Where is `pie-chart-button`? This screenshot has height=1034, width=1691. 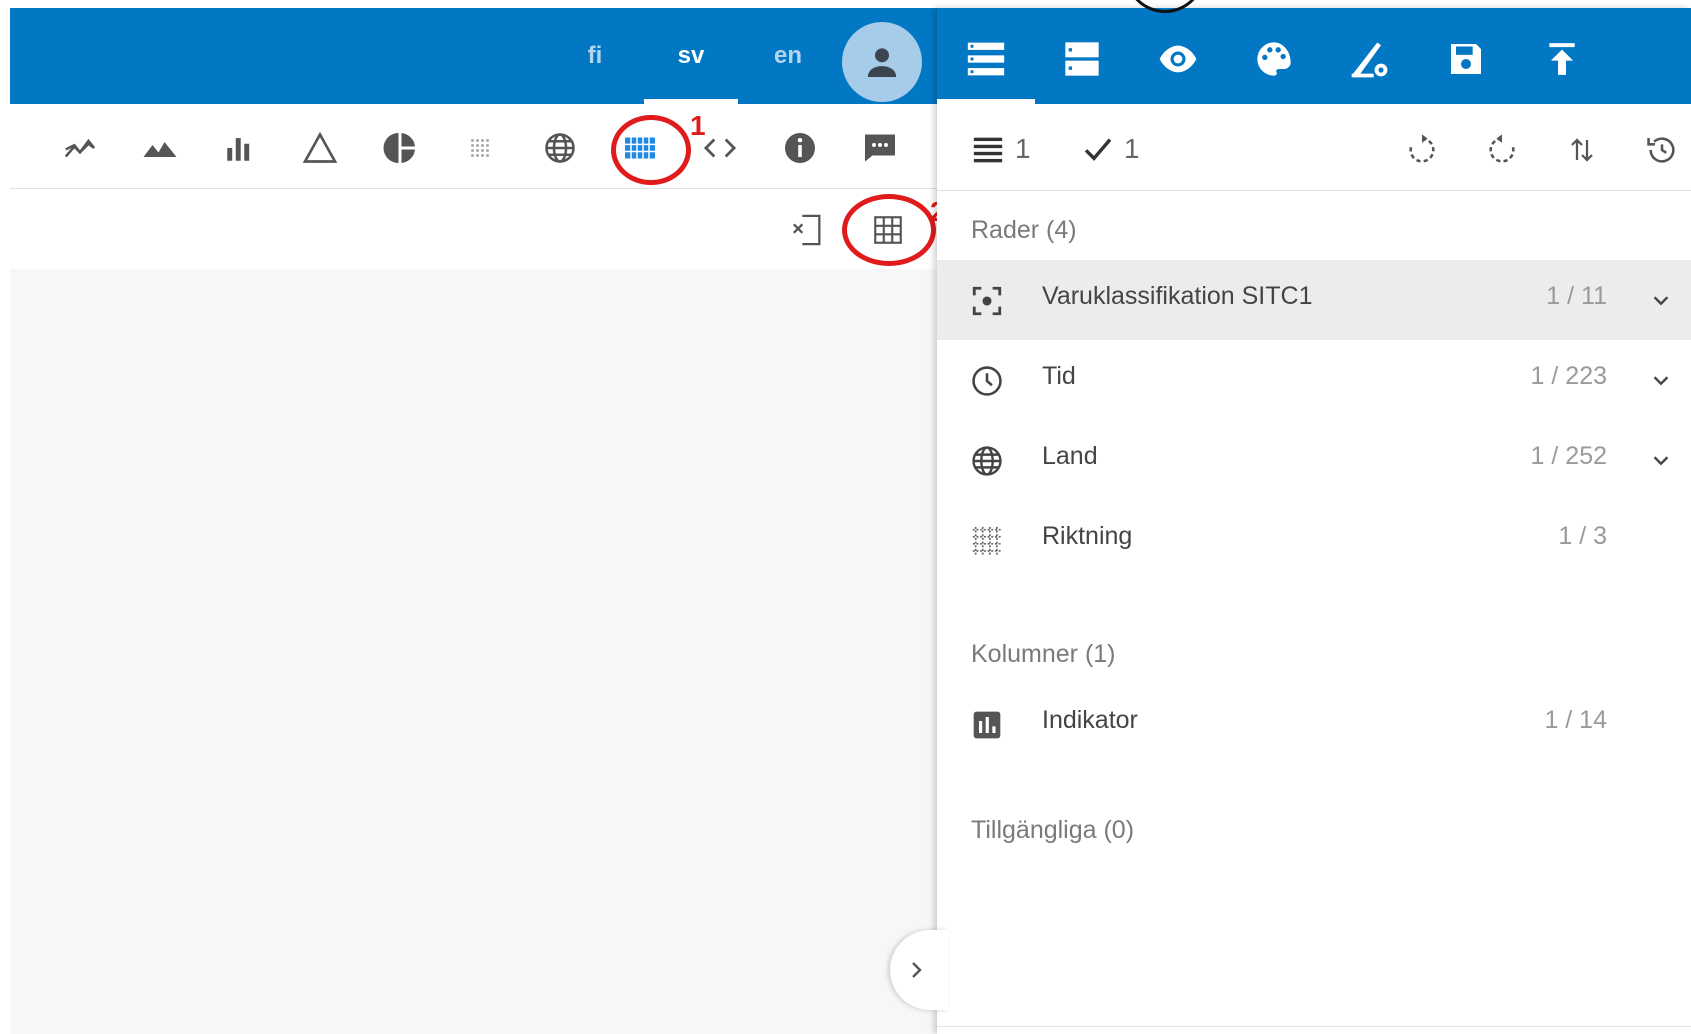 pie-chart-button is located at coordinates (400, 148).